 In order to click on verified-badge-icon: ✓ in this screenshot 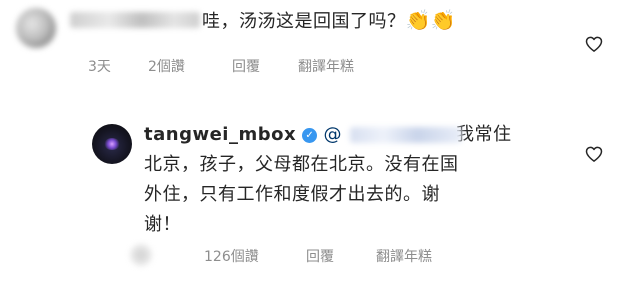, I will do `click(310, 135)`.